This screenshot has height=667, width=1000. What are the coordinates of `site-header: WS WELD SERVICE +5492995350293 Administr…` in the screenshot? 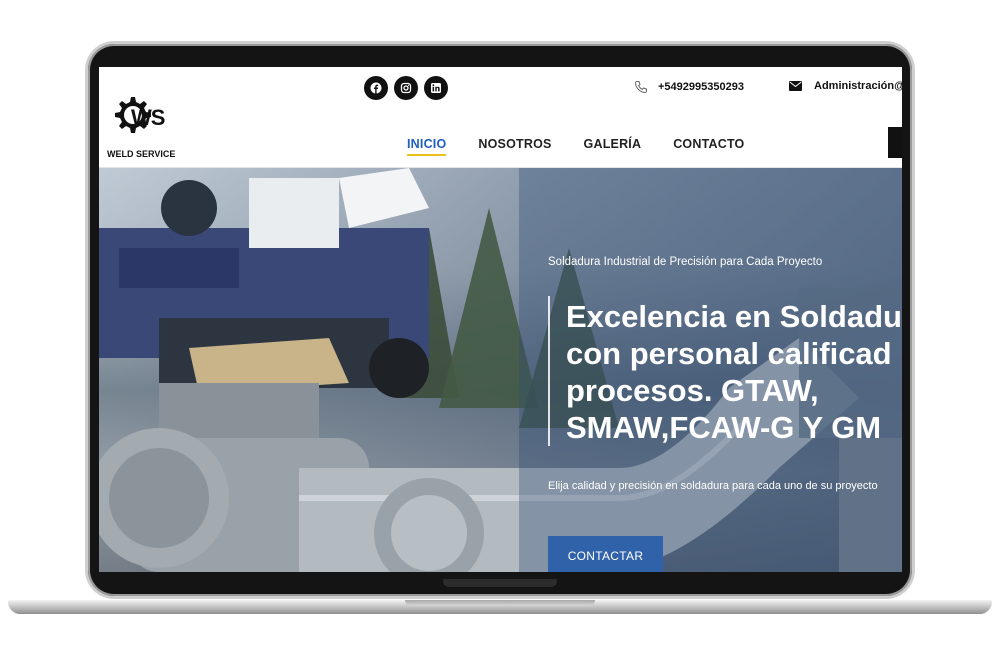 It's located at (500, 117).